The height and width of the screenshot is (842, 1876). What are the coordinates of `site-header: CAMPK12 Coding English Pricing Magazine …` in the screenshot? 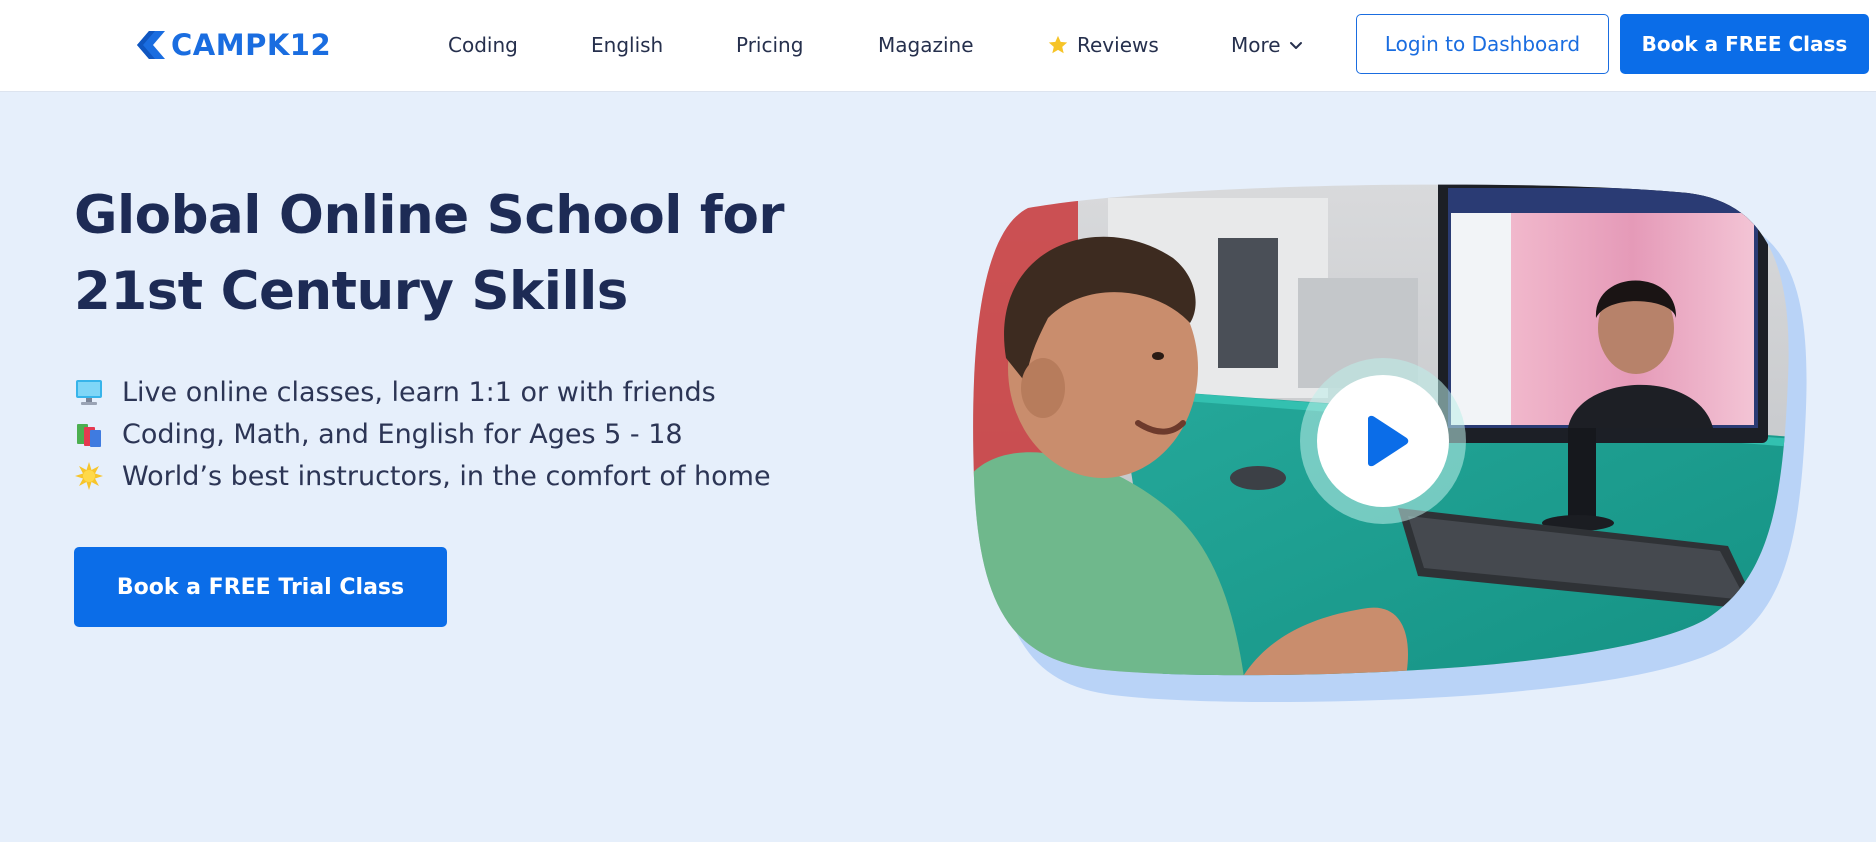 It's located at (938, 46).